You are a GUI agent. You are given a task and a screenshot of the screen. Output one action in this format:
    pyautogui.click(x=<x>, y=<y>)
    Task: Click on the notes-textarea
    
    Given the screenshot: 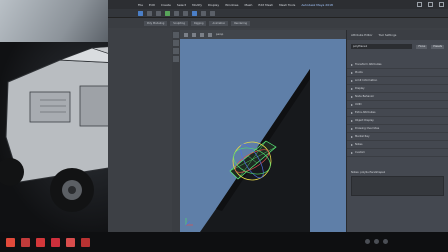 What is the action you would take?
    pyautogui.click(x=397, y=186)
    